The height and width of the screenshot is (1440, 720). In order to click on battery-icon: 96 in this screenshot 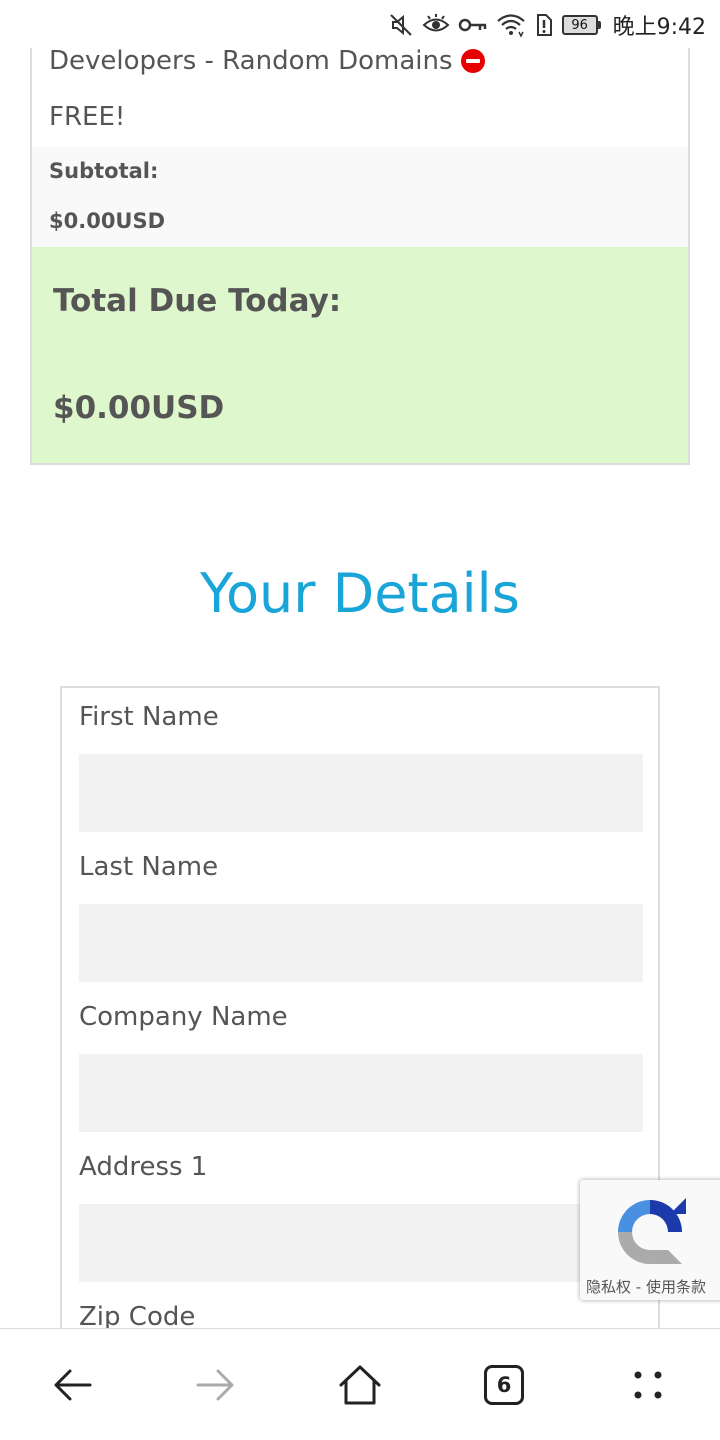, I will do `click(581, 25)`.